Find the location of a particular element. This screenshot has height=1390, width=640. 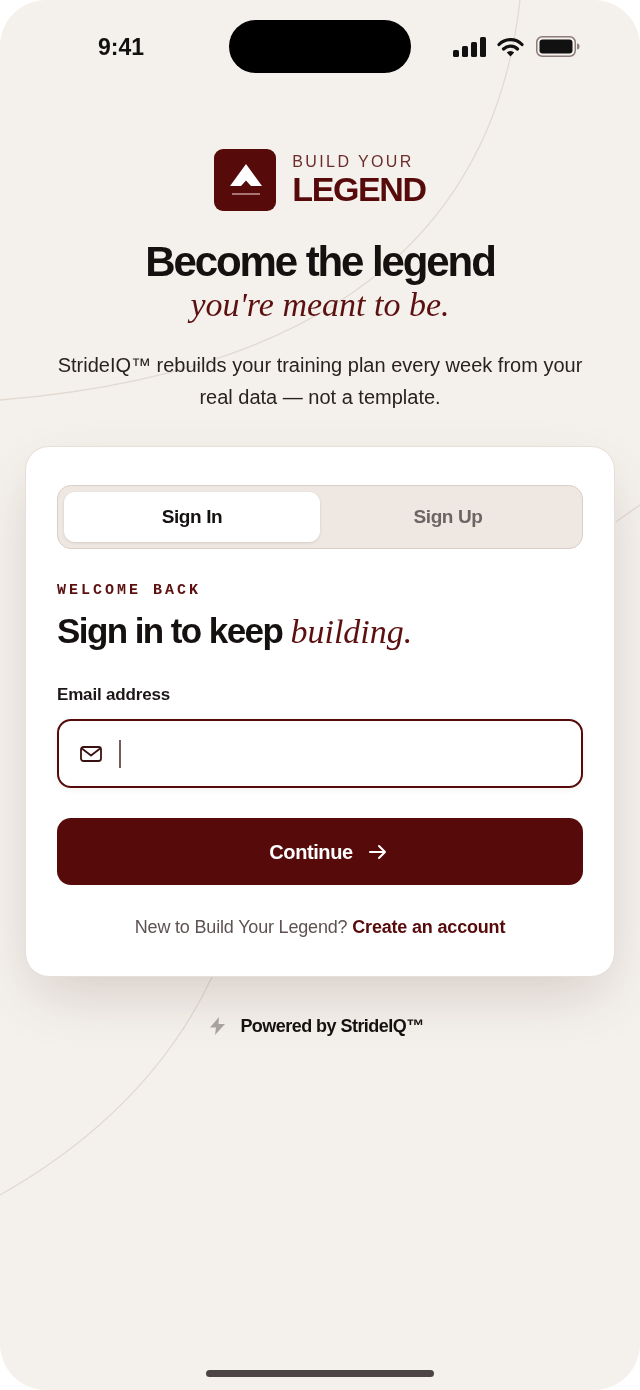

create-account-link: Create an account is located at coordinates (429, 927).